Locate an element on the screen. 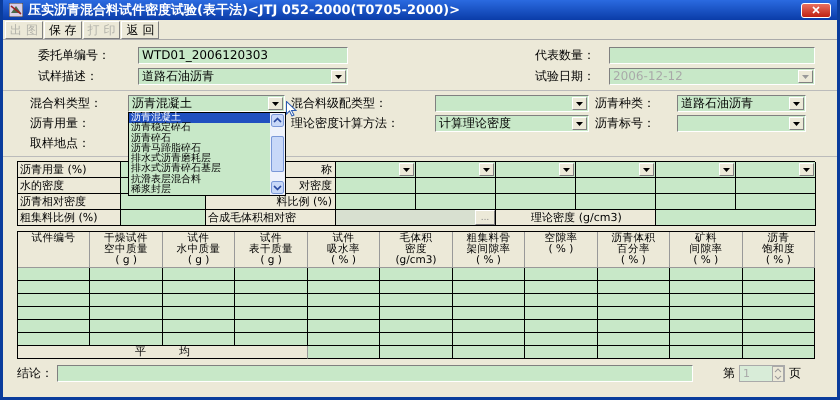 This screenshot has width=840, height=400. scroll-thumb is located at coordinates (277, 154).